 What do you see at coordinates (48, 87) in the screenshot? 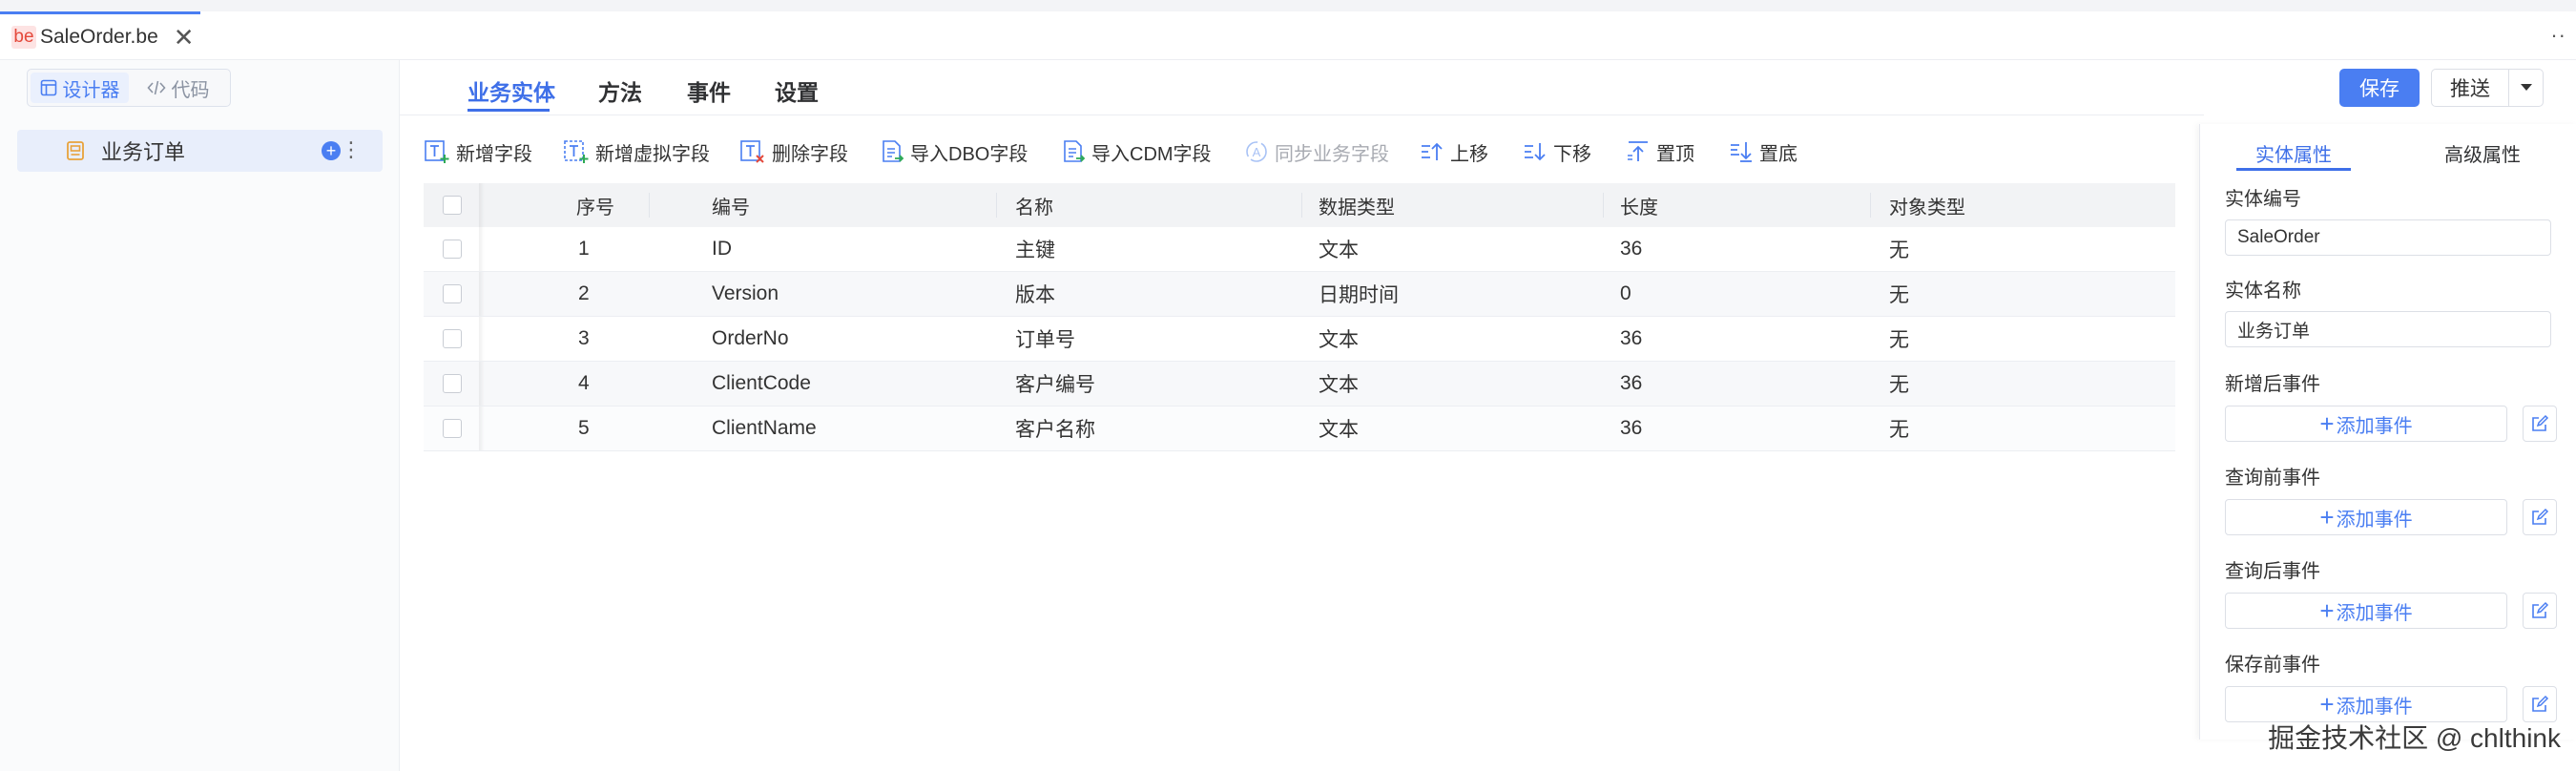
I see `layout-icon` at bounding box center [48, 87].